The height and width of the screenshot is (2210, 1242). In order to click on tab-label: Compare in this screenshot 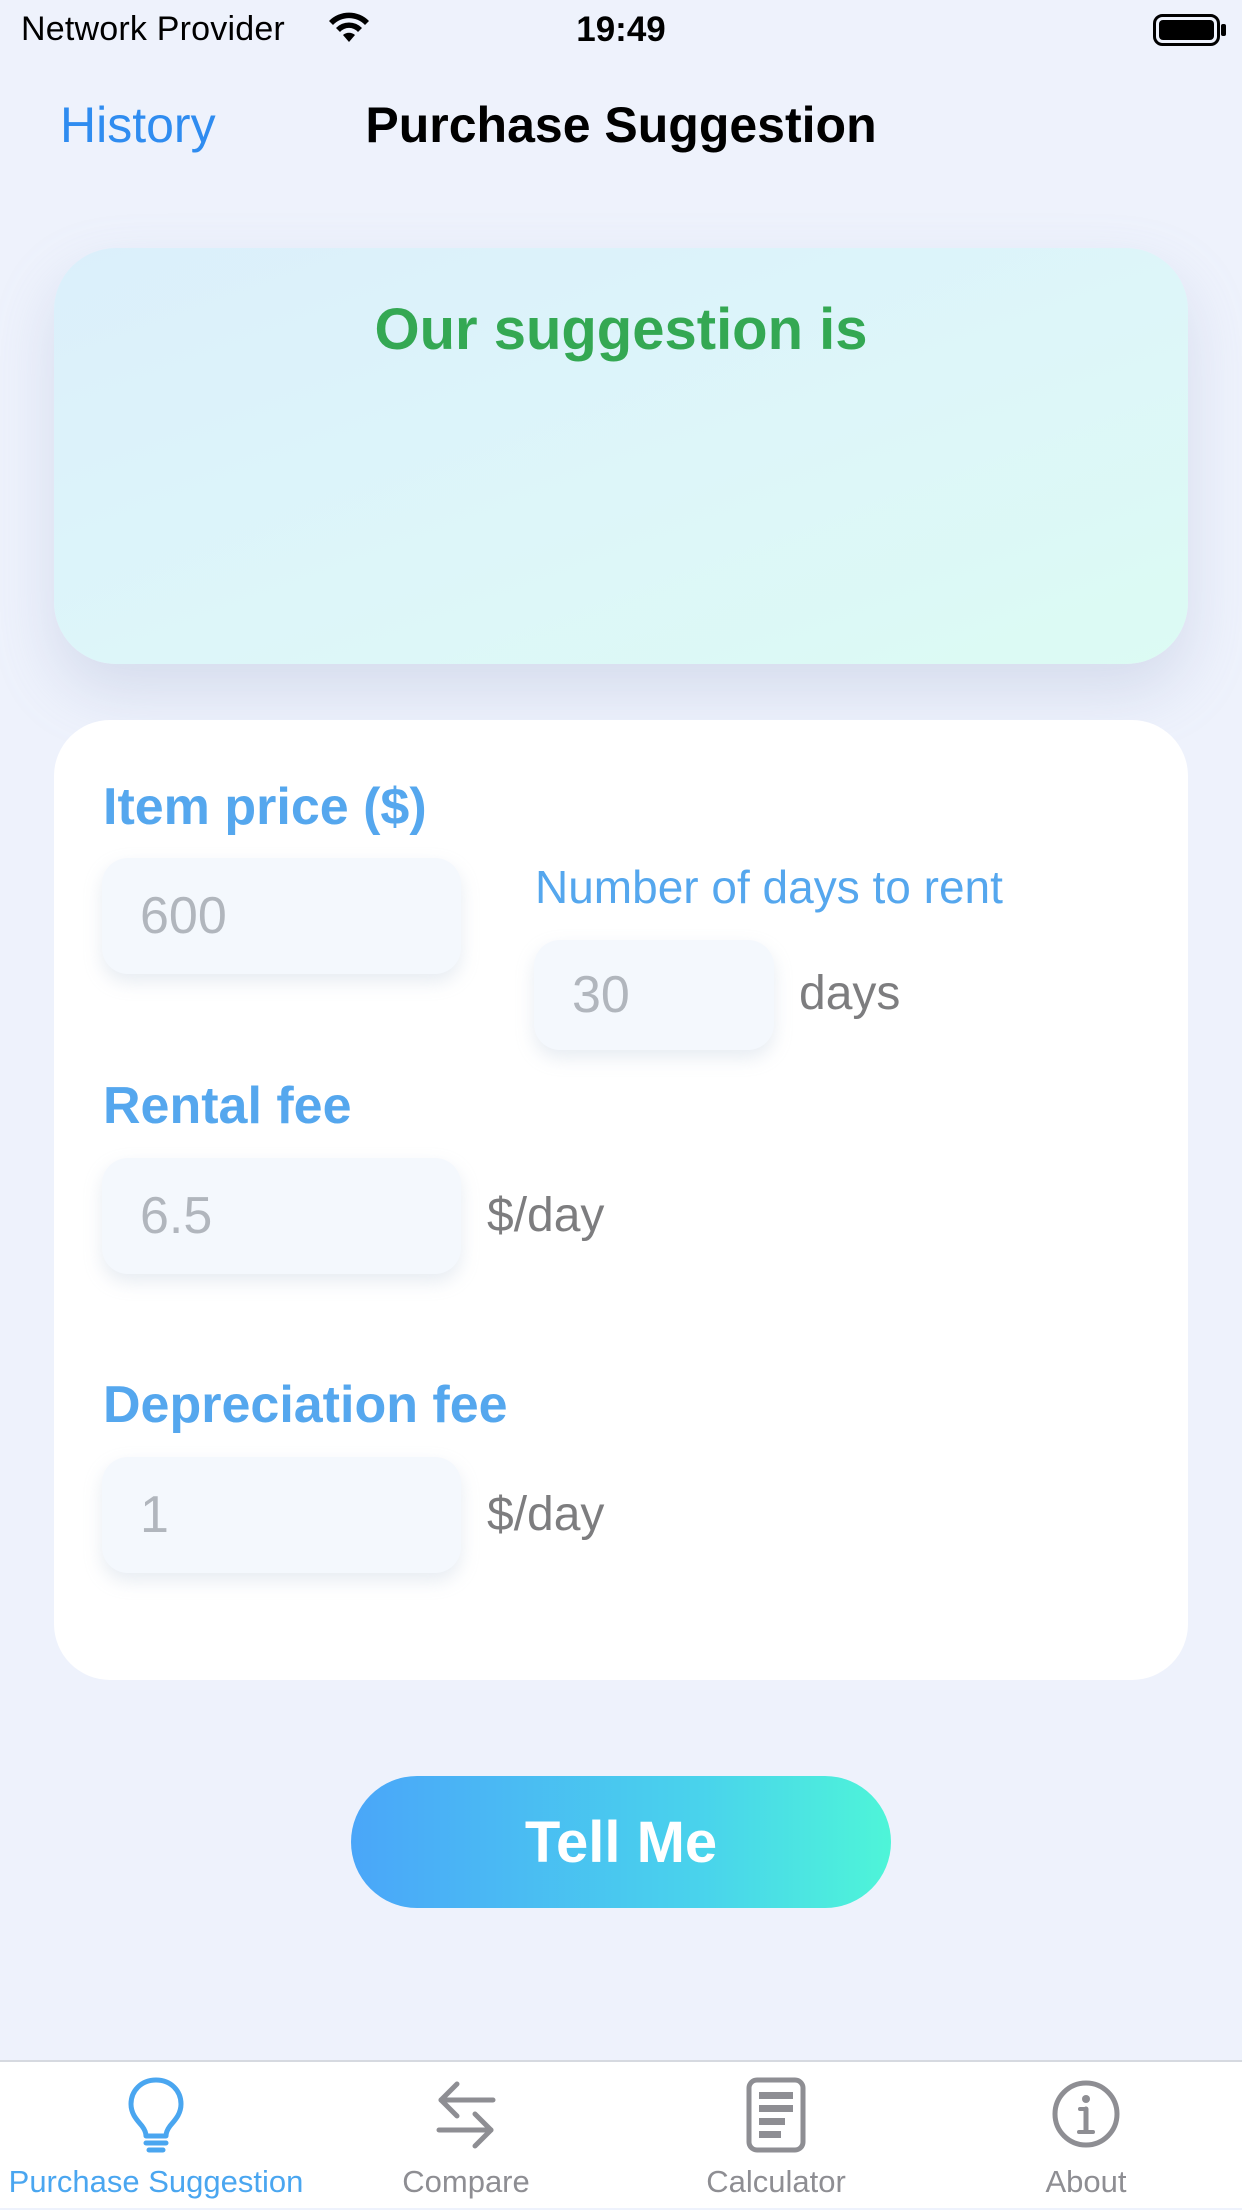, I will do `click(466, 2181)`.